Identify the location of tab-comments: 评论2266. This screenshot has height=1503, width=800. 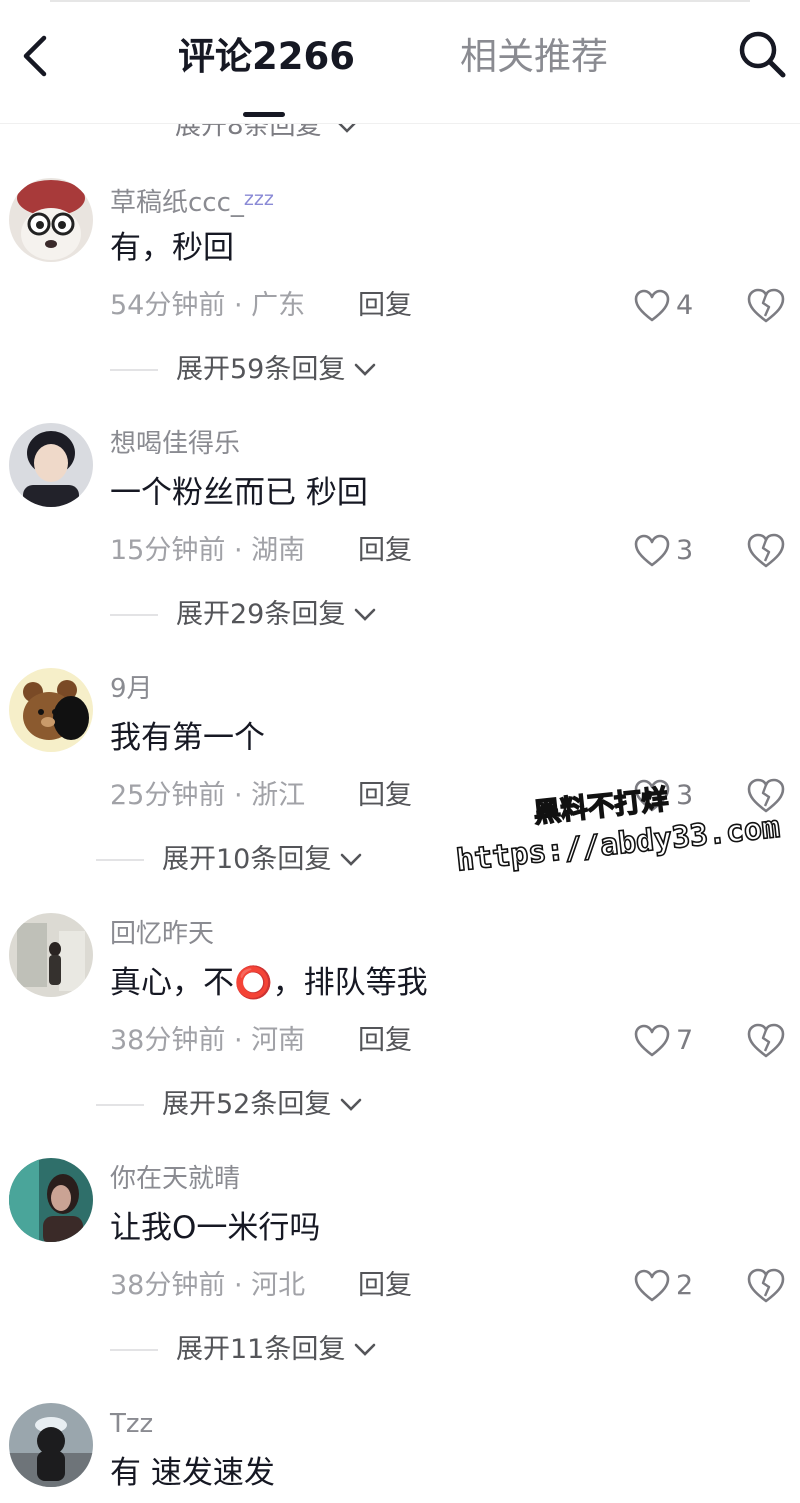
(266, 57).